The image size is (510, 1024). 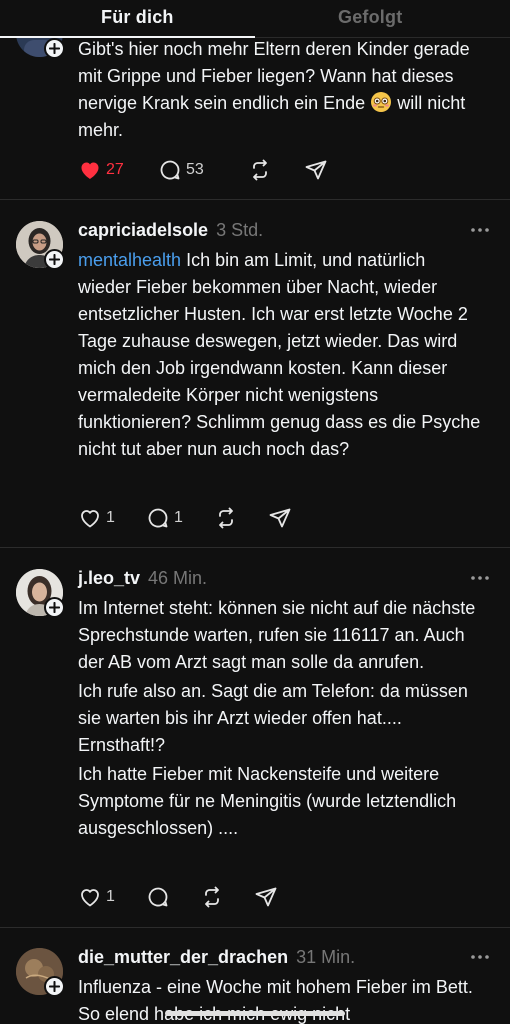 I want to click on post-actions: 1 1, so click(x=185, y=518).